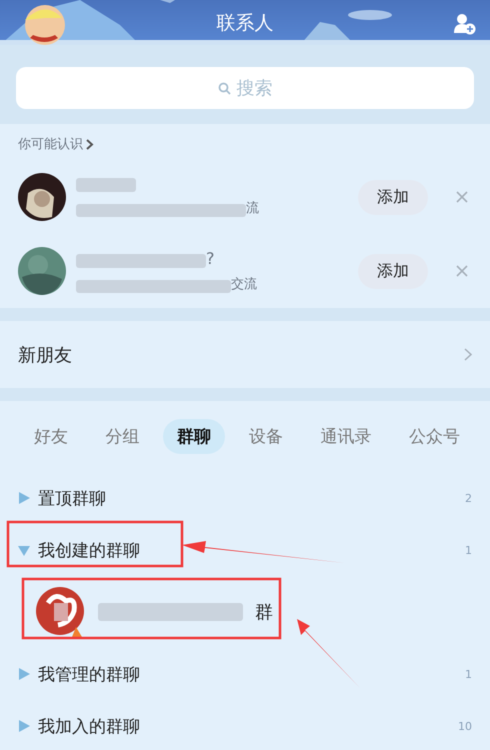  I want to click on new-friends-row: 新朋友, so click(245, 354).